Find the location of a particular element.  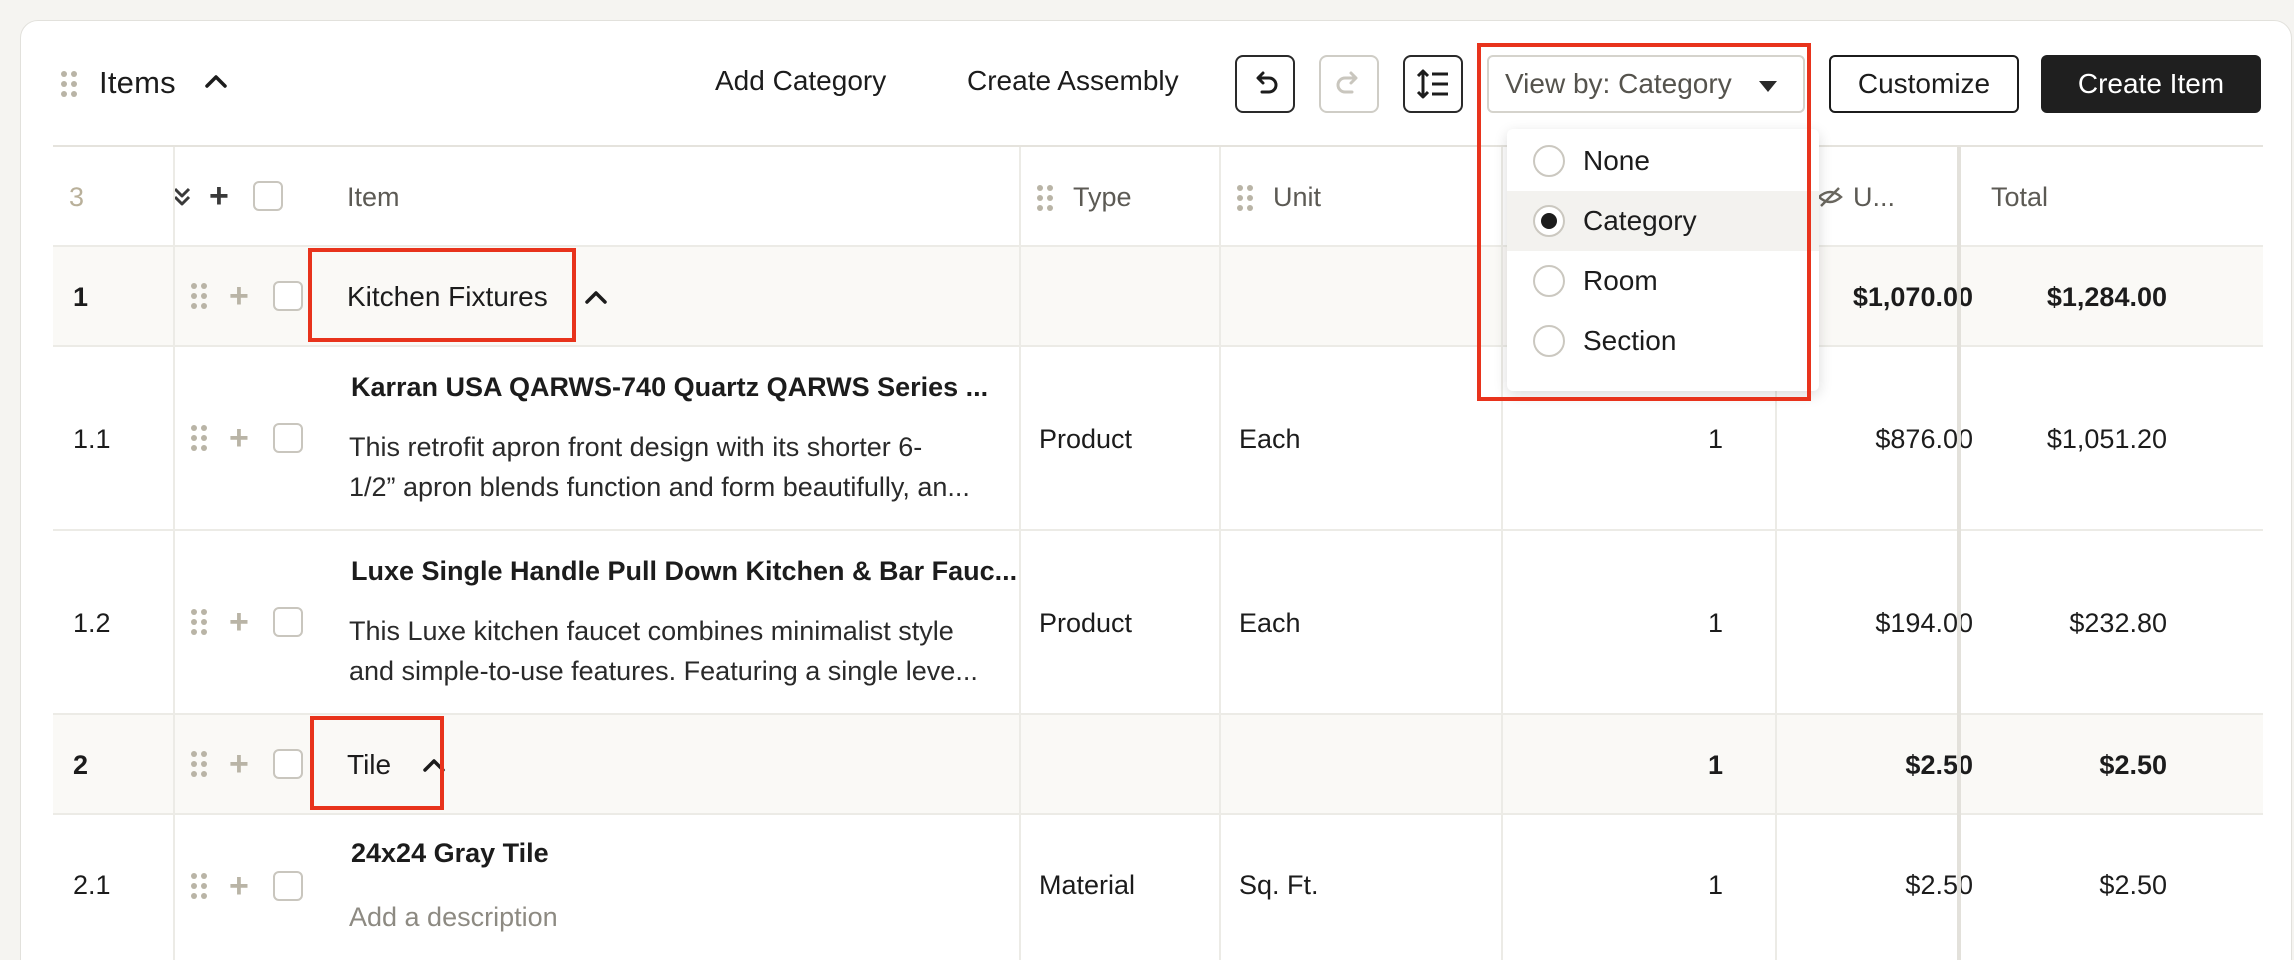

item-name: 24x24 Gray Tile is located at coordinates (450, 853).